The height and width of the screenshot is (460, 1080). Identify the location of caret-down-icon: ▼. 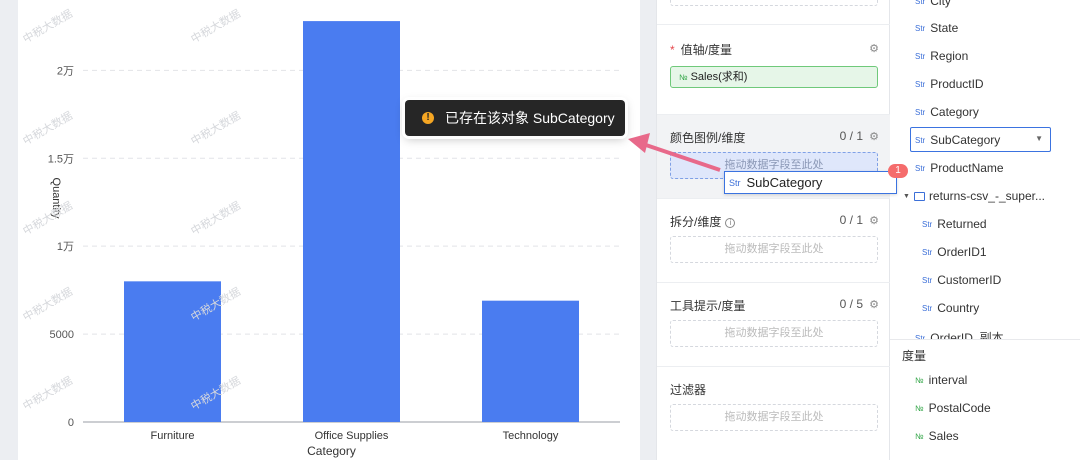
(906, 196).